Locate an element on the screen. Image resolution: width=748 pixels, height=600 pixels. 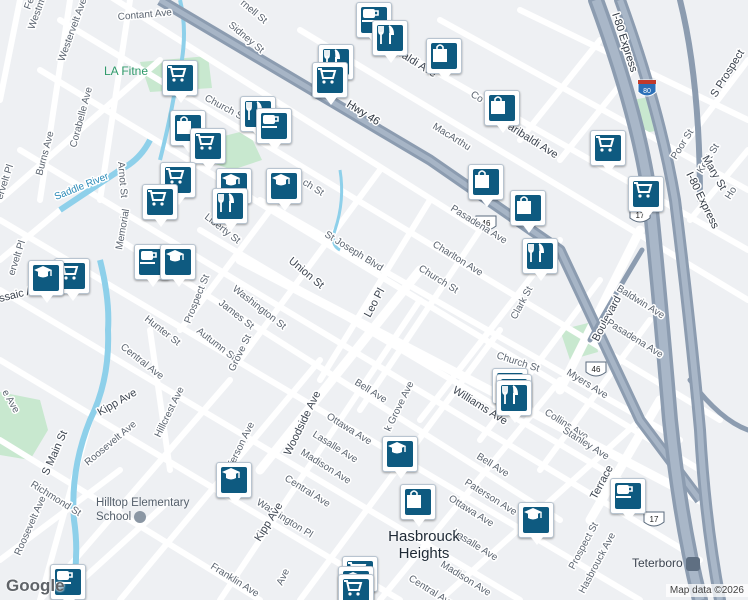
svg-text: 46 is located at coordinates (596, 369).